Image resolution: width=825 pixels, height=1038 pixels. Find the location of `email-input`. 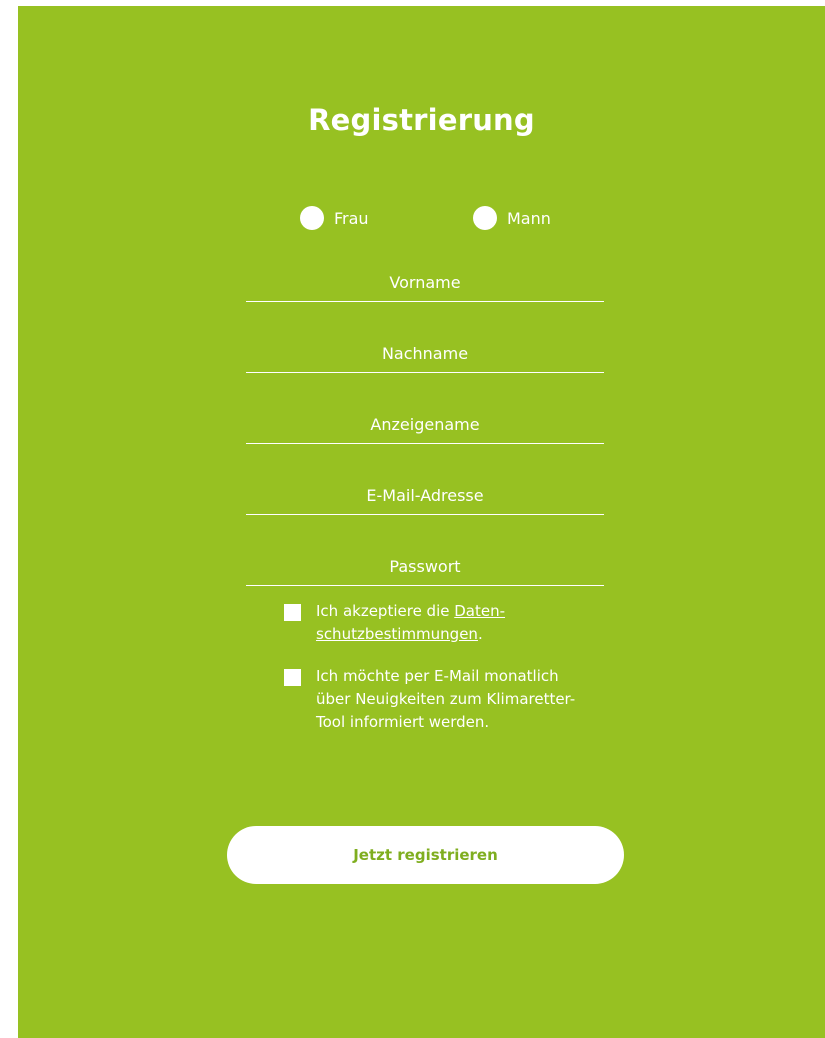

email-input is located at coordinates (425, 490).